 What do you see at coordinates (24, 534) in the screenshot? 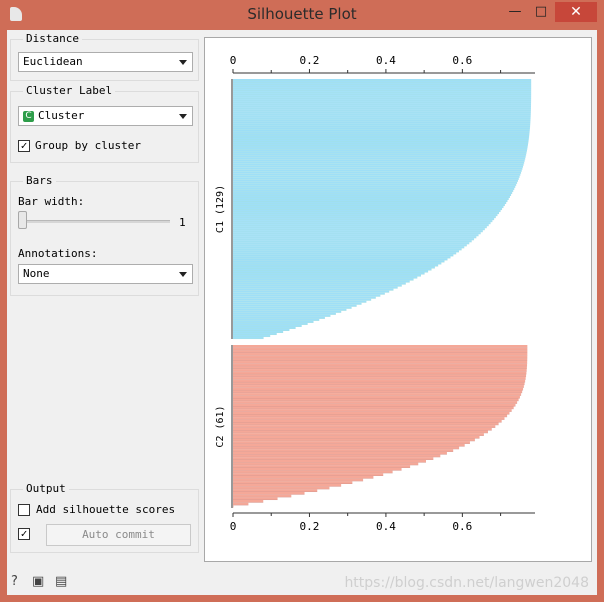
I see `auto-commit-checkbox: ✓` at bounding box center [24, 534].